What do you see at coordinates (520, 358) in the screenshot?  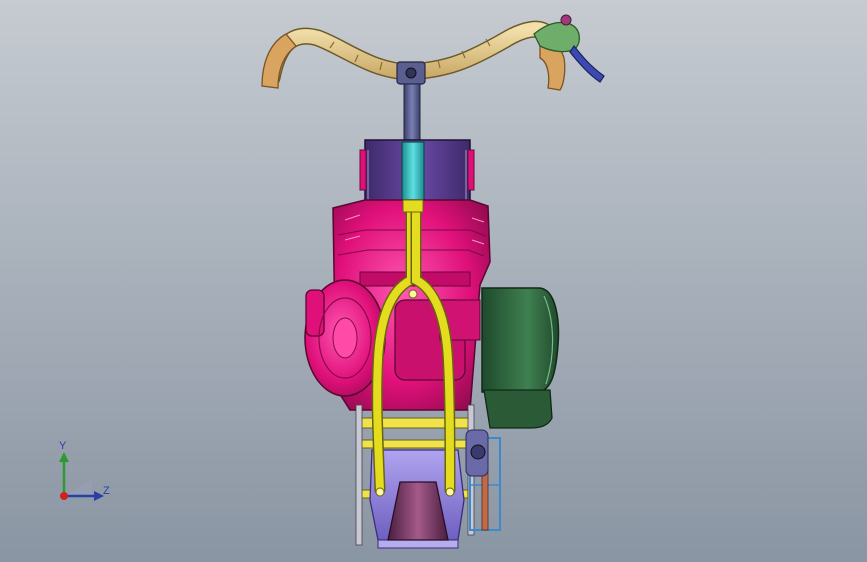 I see `air-filter` at bounding box center [520, 358].